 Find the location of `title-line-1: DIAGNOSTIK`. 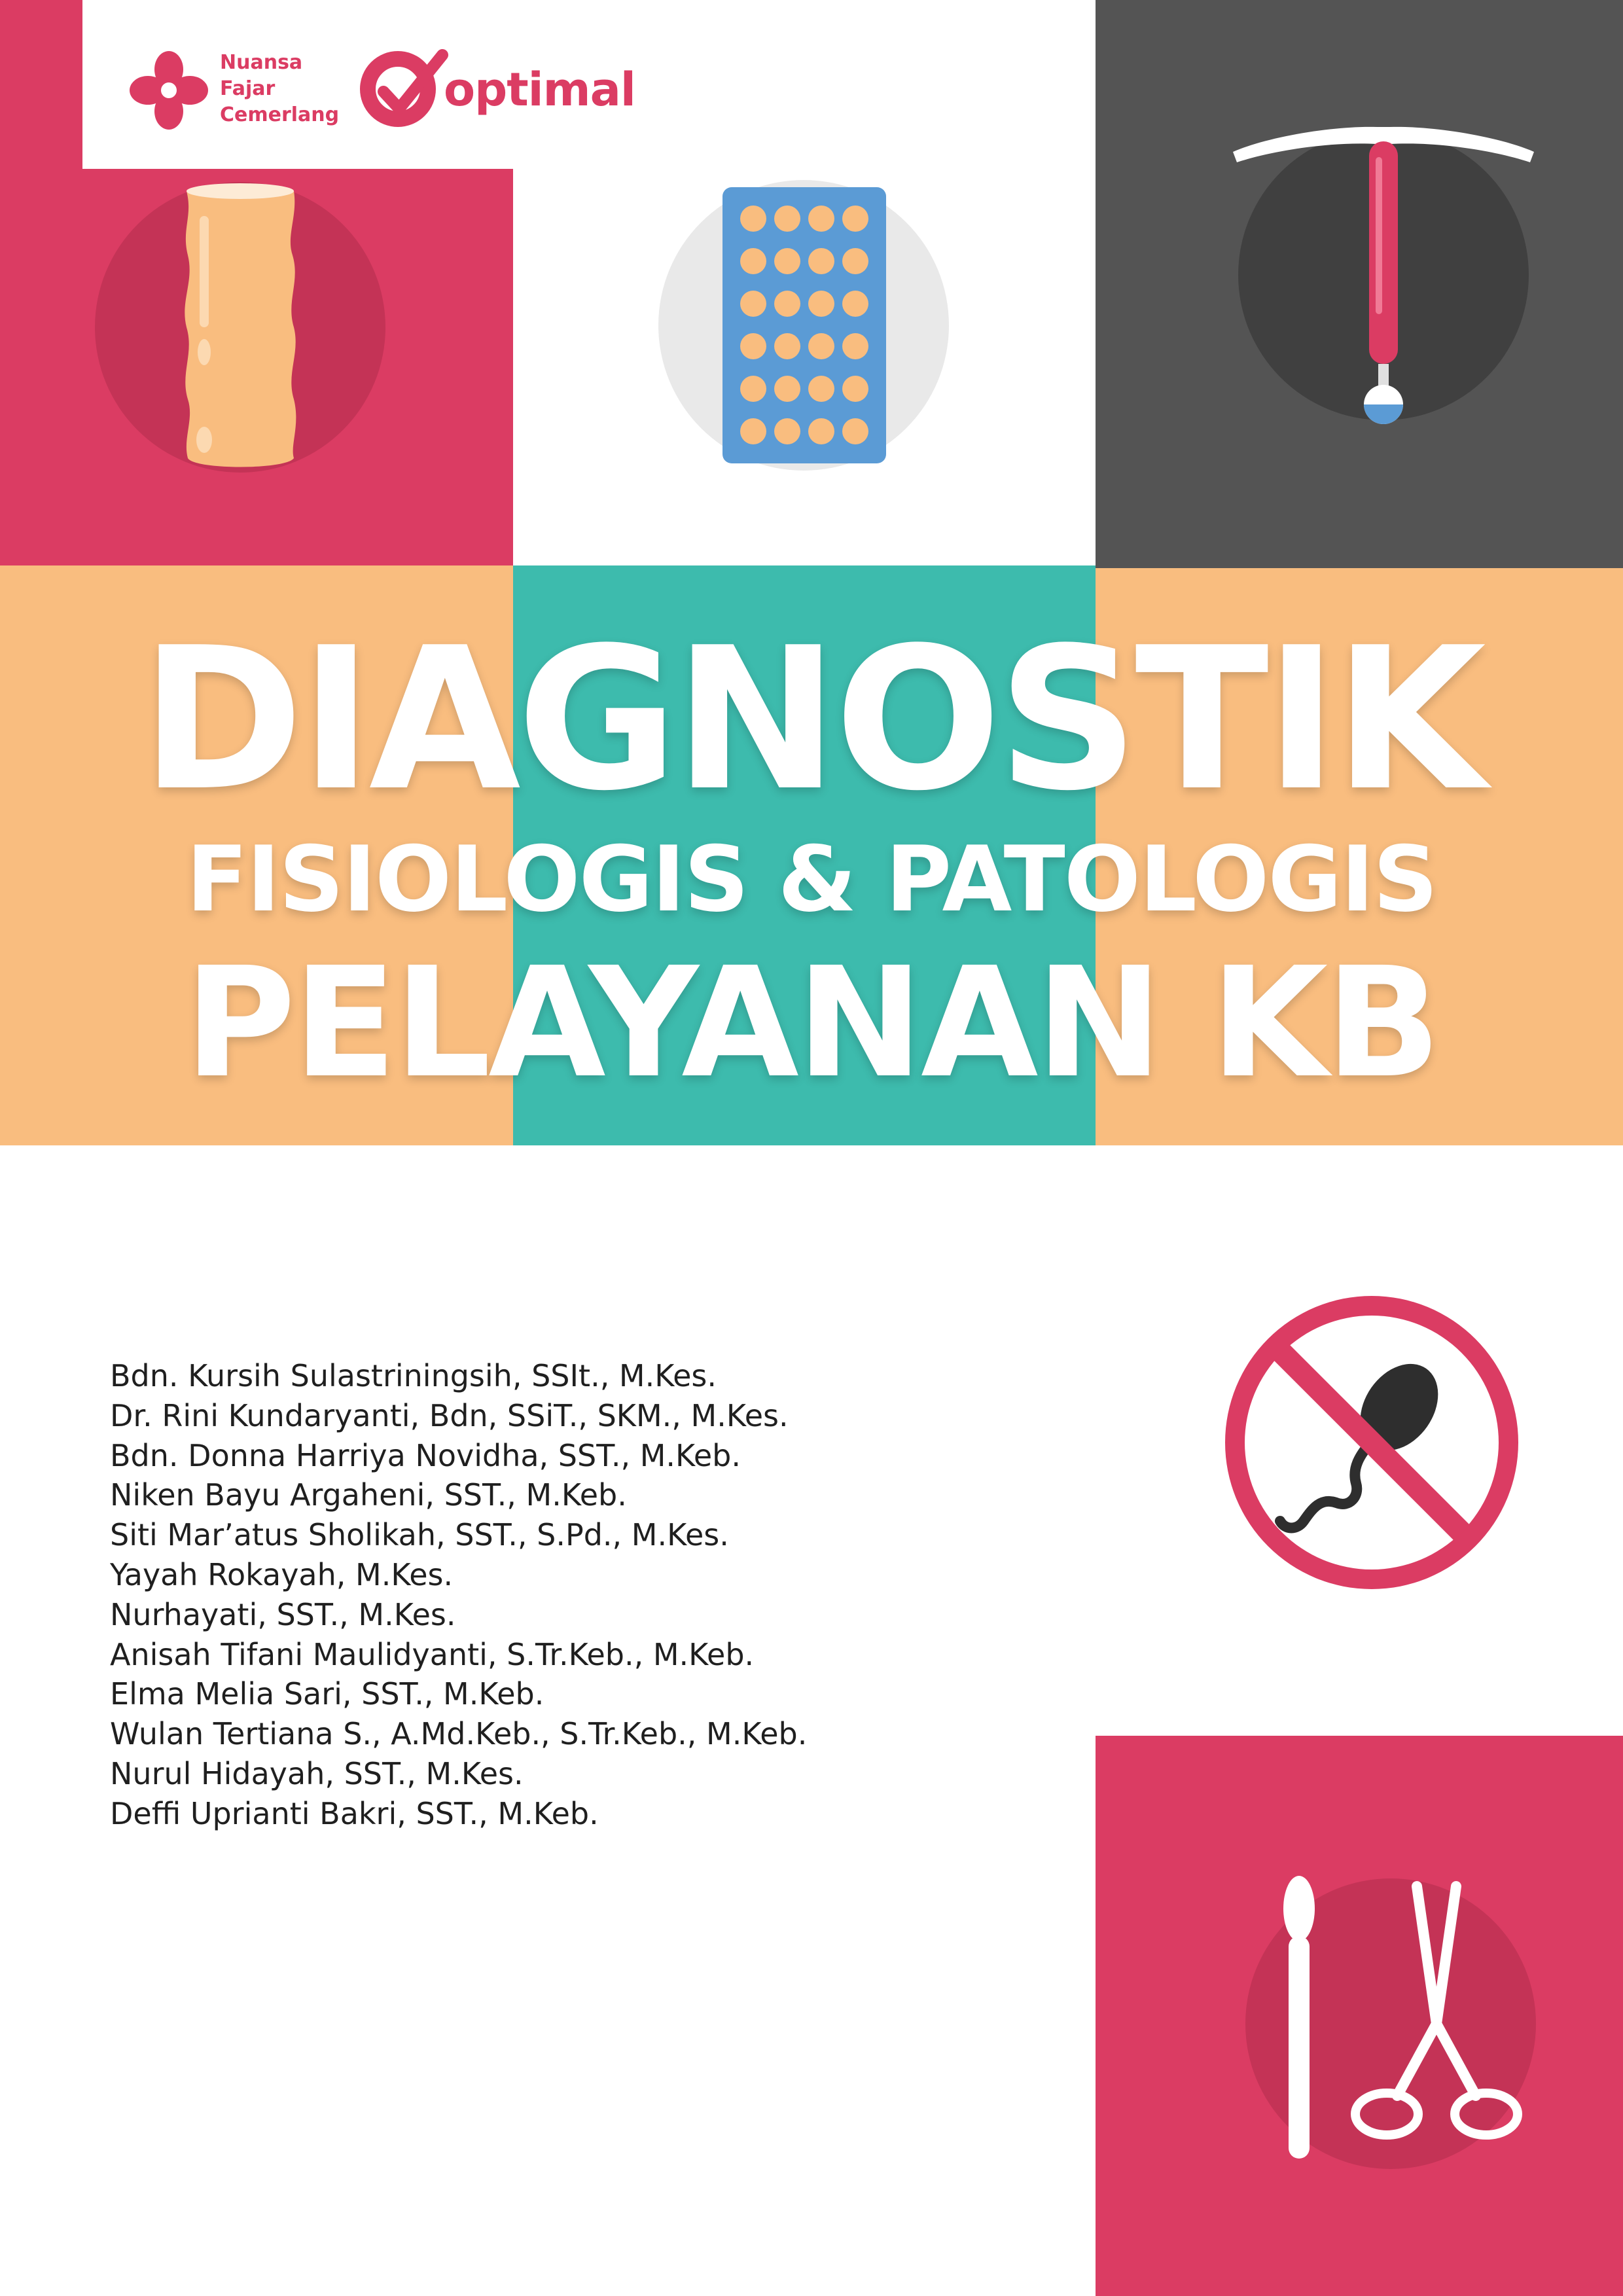

title-line-1: DIAGNOSTIK is located at coordinates (813, 719).